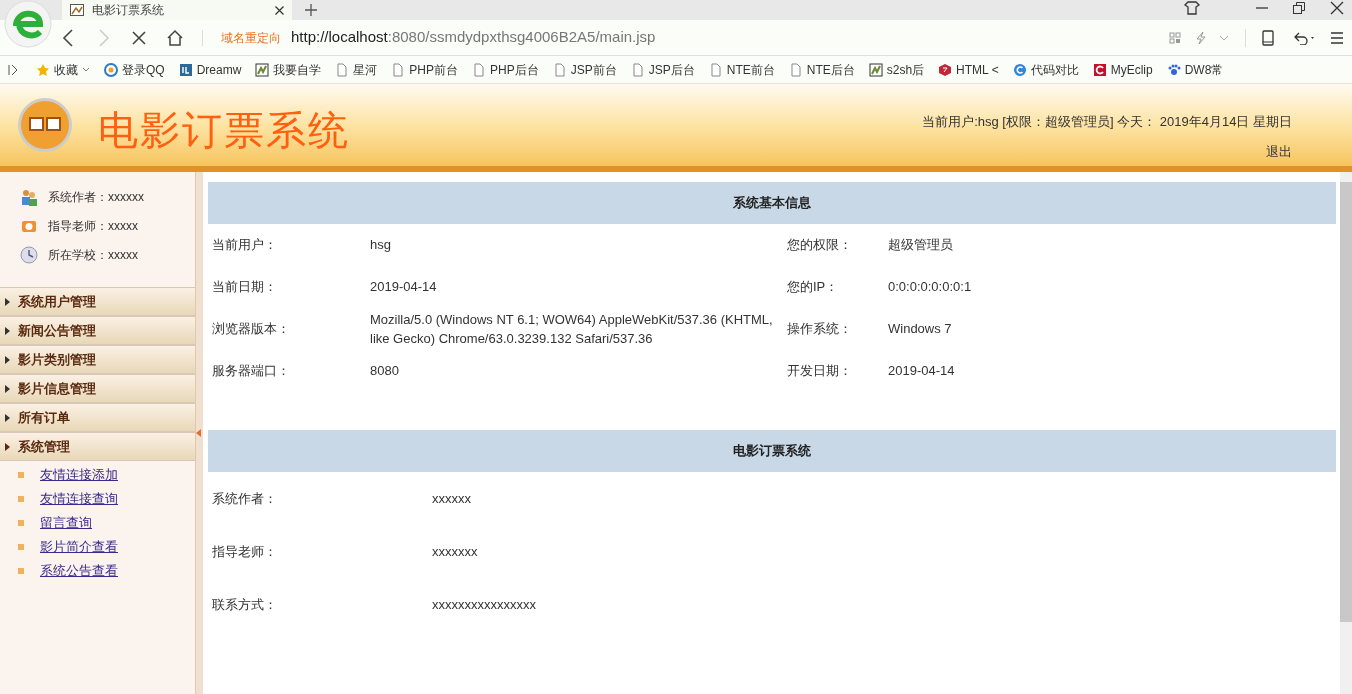 The width and height of the screenshot is (1352, 694). I want to click on stop-icon, so click(139, 37).